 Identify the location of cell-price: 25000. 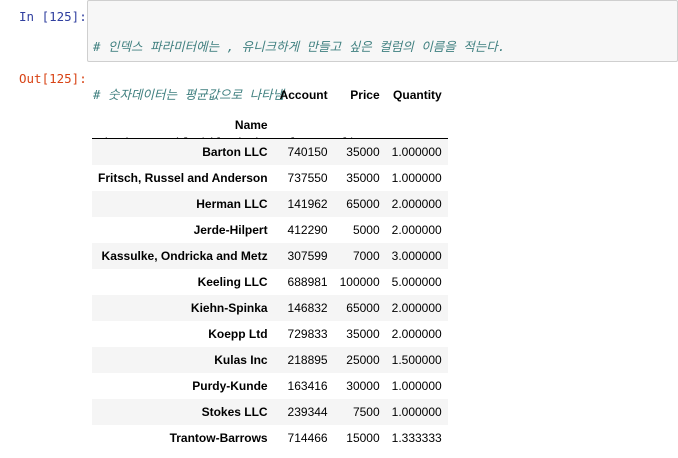
(363, 360).